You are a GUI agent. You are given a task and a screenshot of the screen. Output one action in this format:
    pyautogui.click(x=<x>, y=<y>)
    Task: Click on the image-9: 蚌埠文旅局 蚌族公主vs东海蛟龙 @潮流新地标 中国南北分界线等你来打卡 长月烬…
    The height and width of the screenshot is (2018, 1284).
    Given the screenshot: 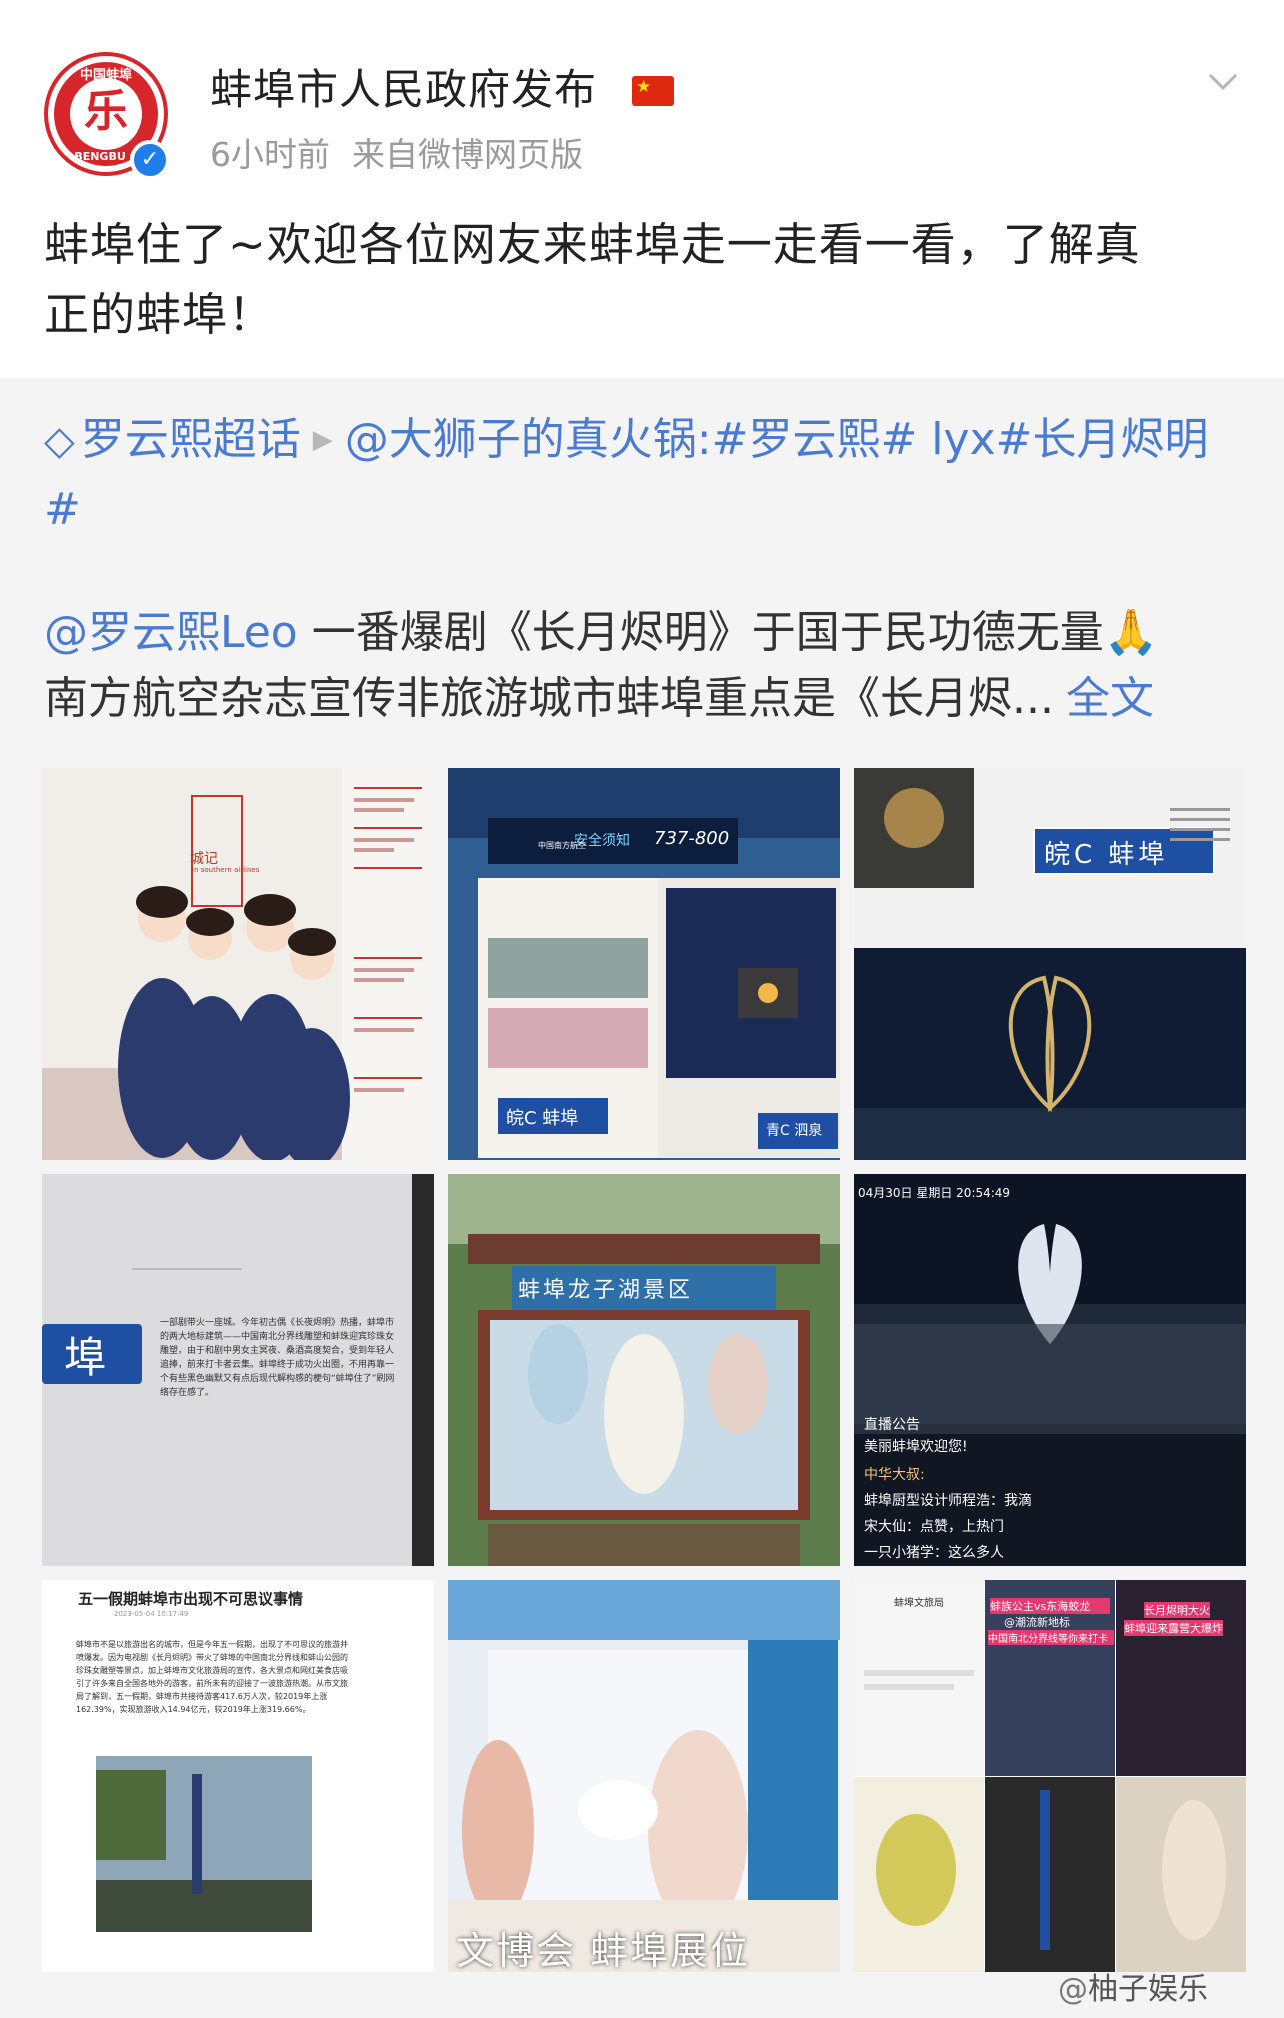 What is the action you would take?
    pyautogui.click(x=1050, y=1776)
    